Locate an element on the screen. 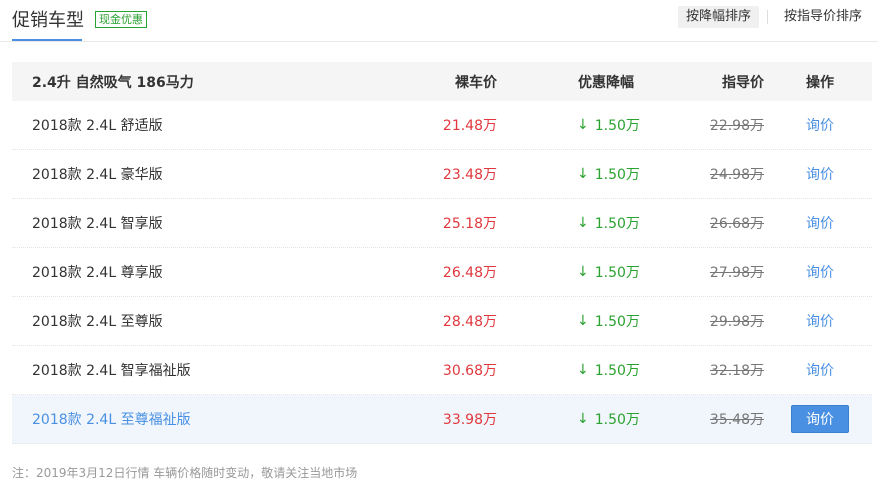  model-name: 2018款 2.4L 至尊版 is located at coordinates (97, 322).